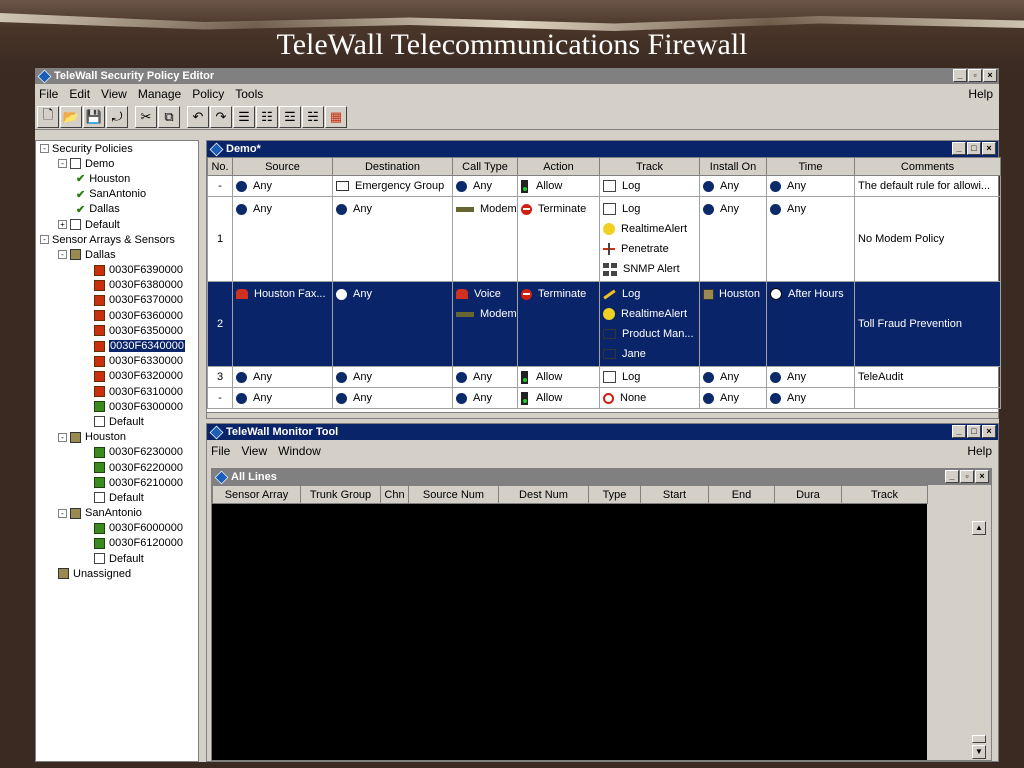 This screenshot has height=768, width=1024. What do you see at coordinates (117, 391) in the screenshot?
I see `tree-item: 0030F6310000` at bounding box center [117, 391].